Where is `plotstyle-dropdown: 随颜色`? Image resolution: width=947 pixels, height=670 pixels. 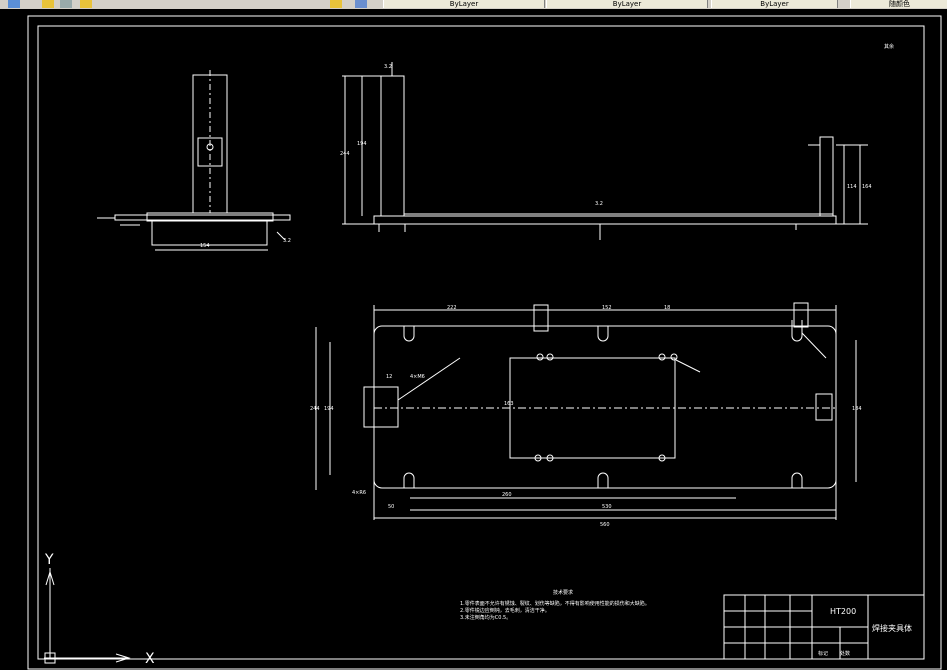
plotstyle-dropdown: 随颜色 is located at coordinates (898, 4).